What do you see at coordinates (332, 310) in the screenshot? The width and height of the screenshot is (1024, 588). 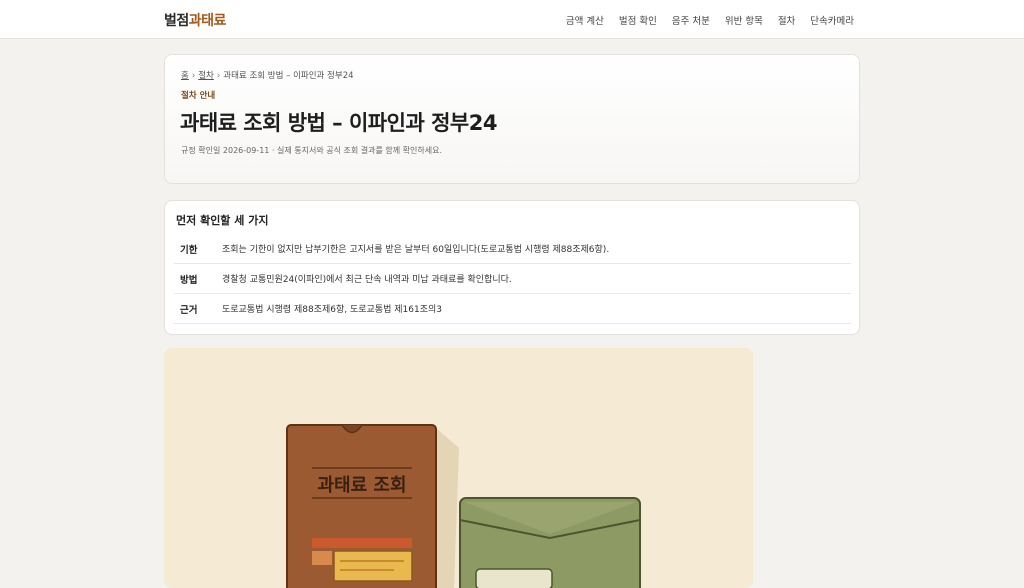 I see `key-point-value: 도로교통법 시행령 제88조제6항, 도로교통법 제161조의3` at bounding box center [332, 310].